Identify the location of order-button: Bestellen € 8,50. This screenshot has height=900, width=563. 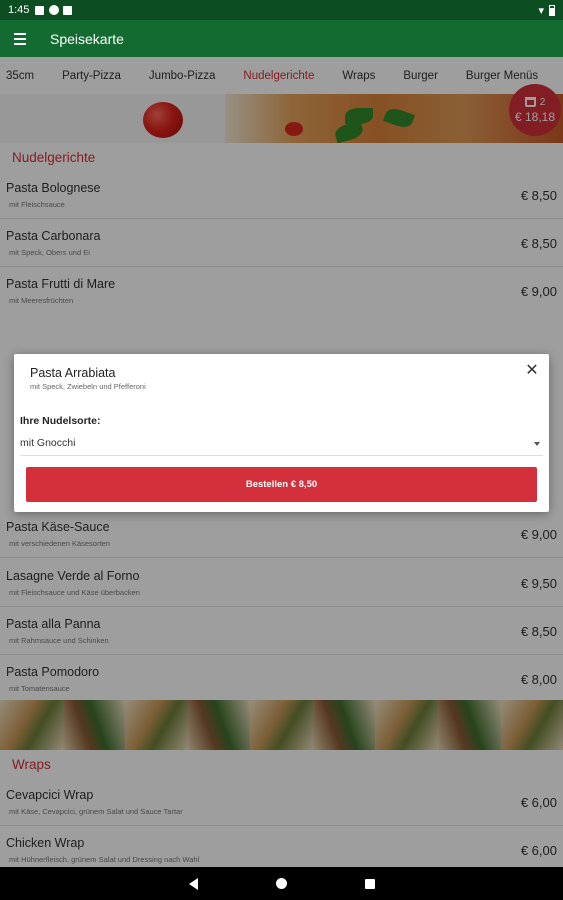
(281, 484).